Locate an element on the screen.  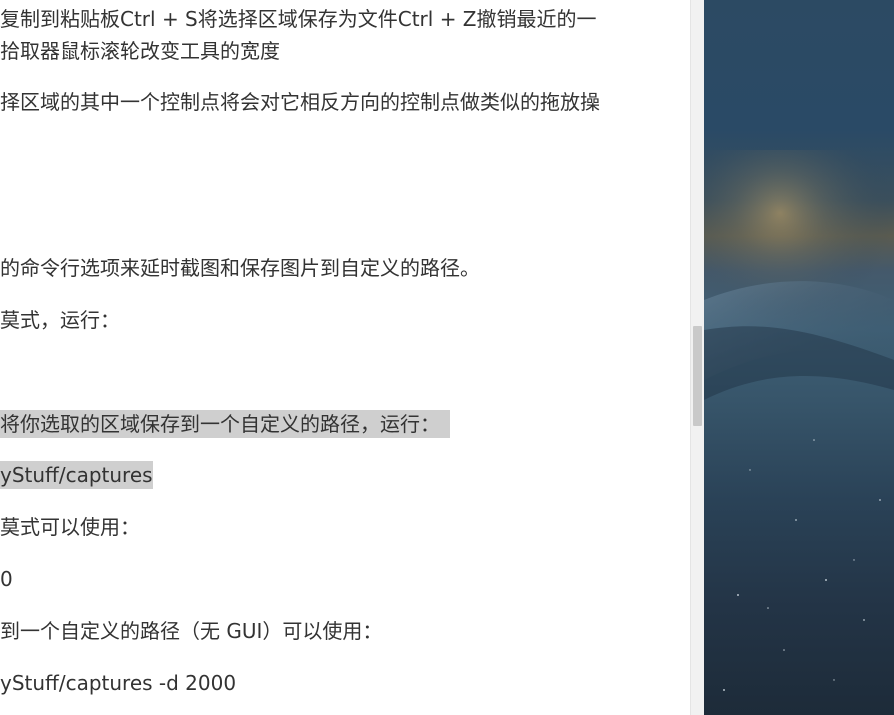
article-line: 复制到粘贴板Ctrl + S将选择区域保存为文件Ctrl + Z撤销最近的一 is located at coordinates (298, 19).